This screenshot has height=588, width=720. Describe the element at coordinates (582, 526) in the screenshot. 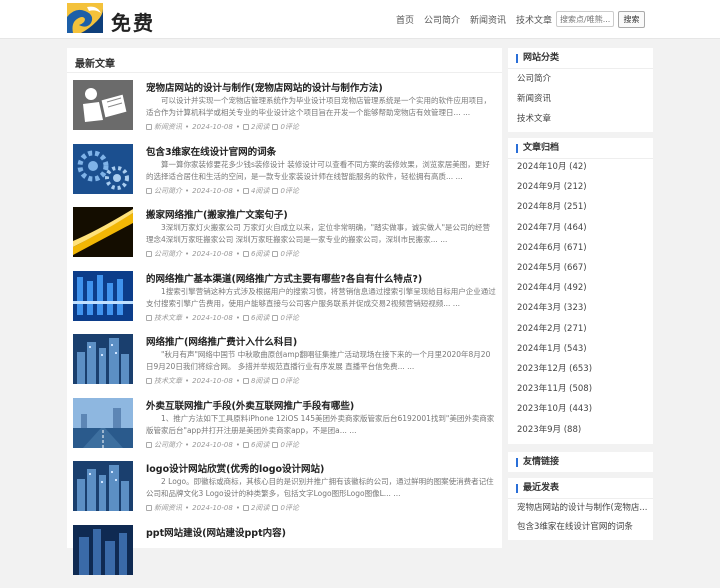

I see `recent-post-link: 包含3维家在线设计官网的词条` at that location.